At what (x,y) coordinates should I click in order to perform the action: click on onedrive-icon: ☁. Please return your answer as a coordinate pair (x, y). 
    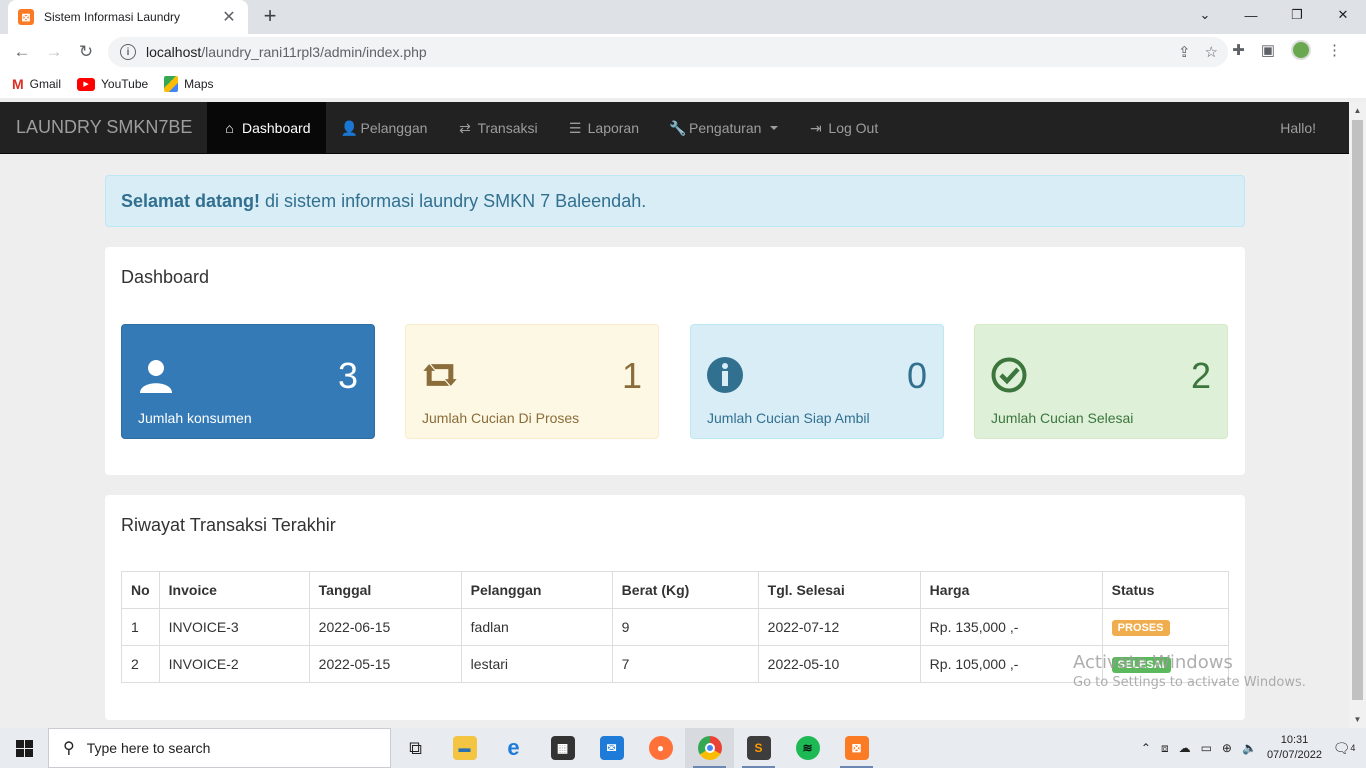
    Looking at the image, I should click on (1185, 748).